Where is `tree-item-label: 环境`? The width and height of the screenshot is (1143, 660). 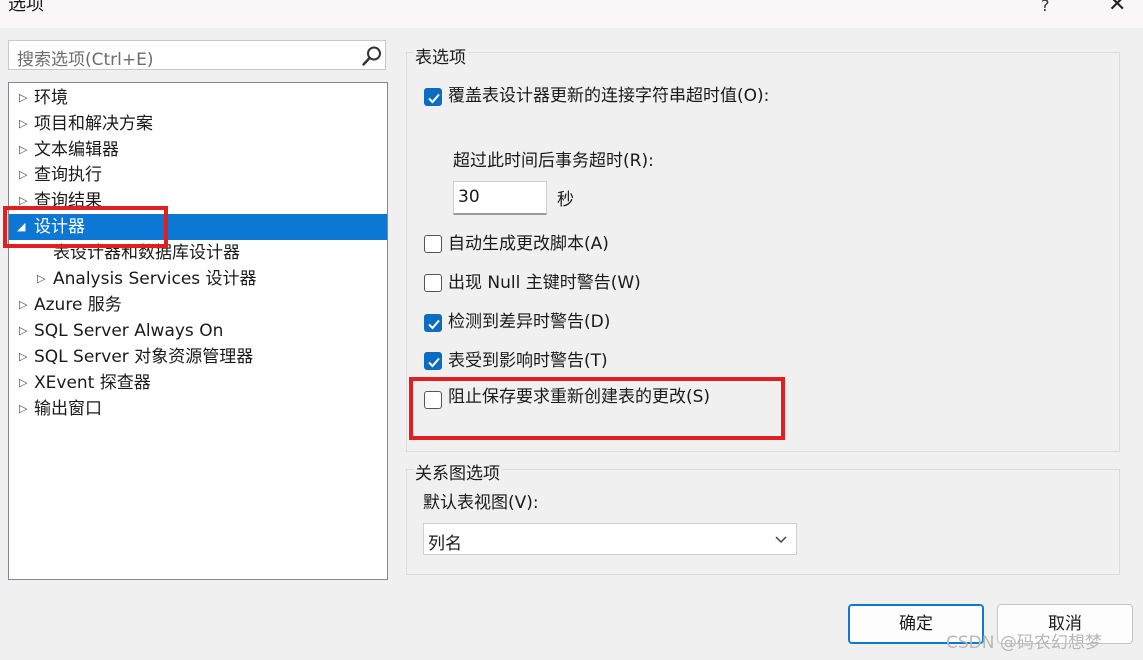 tree-item-label: 环境 is located at coordinates (51, 98).